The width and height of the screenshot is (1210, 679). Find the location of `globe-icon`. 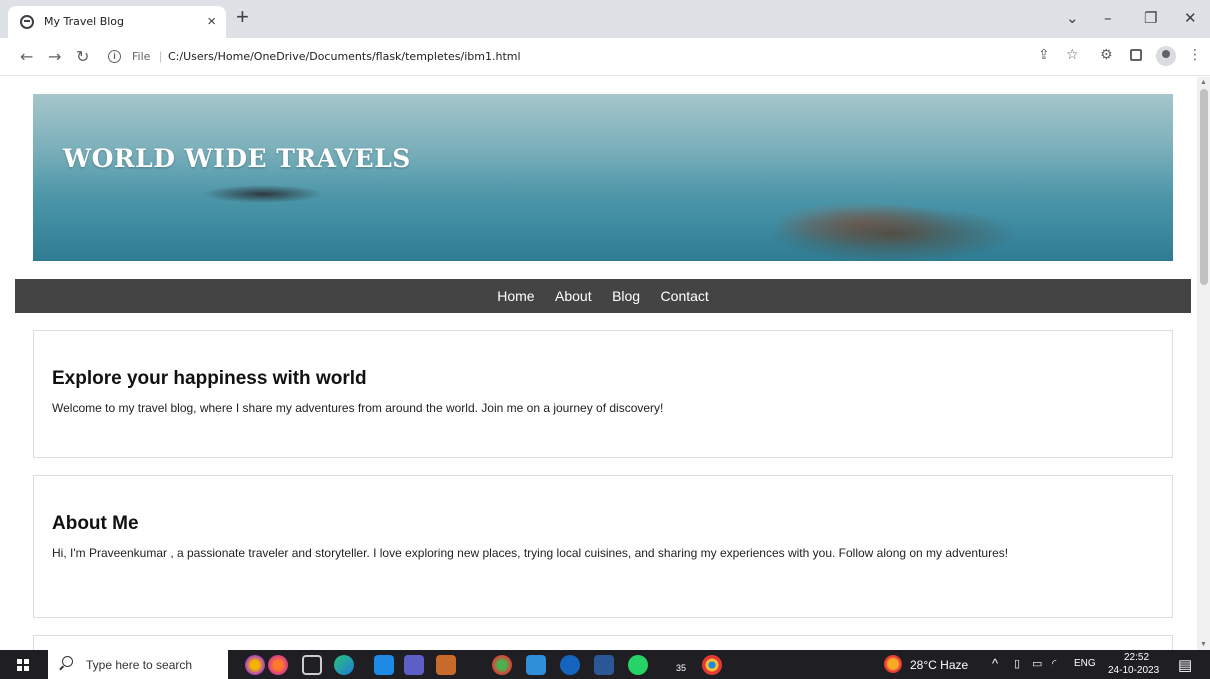

globe-icon is located at coordinates (27, 22).